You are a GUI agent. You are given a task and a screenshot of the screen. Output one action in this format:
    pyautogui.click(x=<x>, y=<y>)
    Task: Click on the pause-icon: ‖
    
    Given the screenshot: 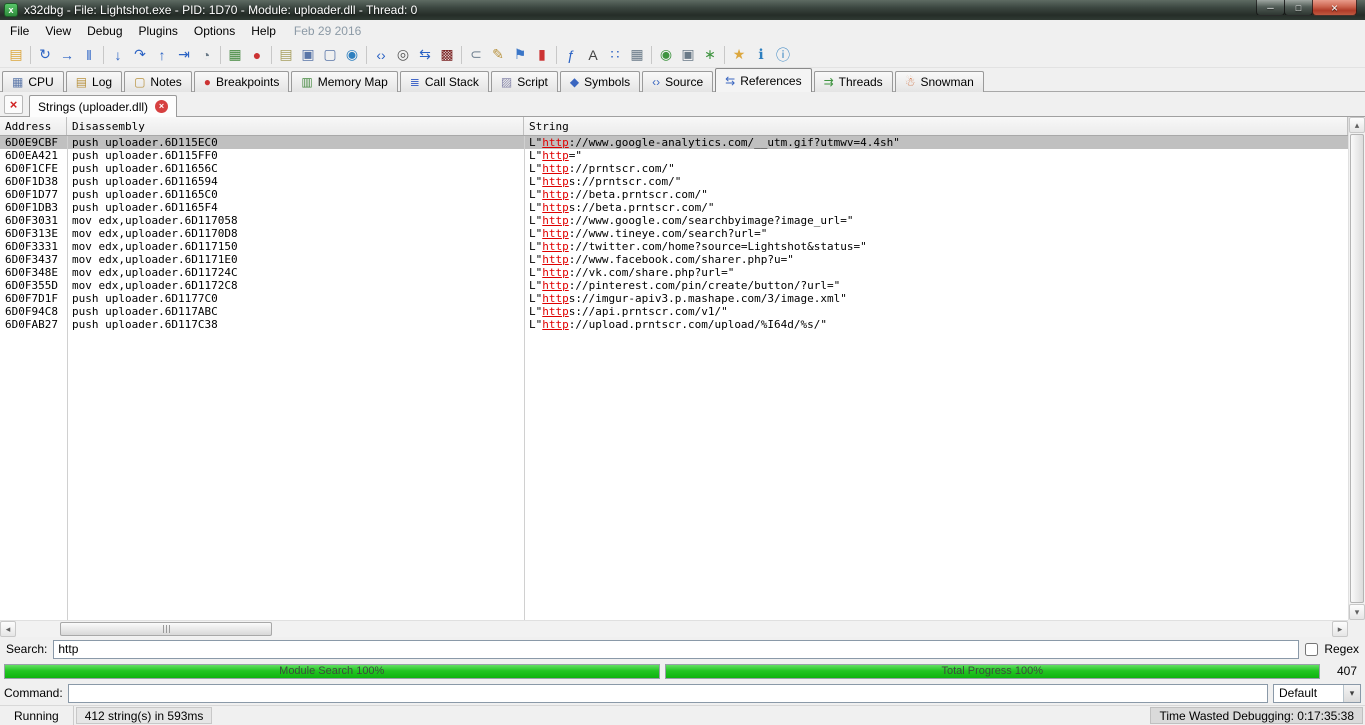 What is the action you would take?
    pyautogui.click(x=89, y=55)
    